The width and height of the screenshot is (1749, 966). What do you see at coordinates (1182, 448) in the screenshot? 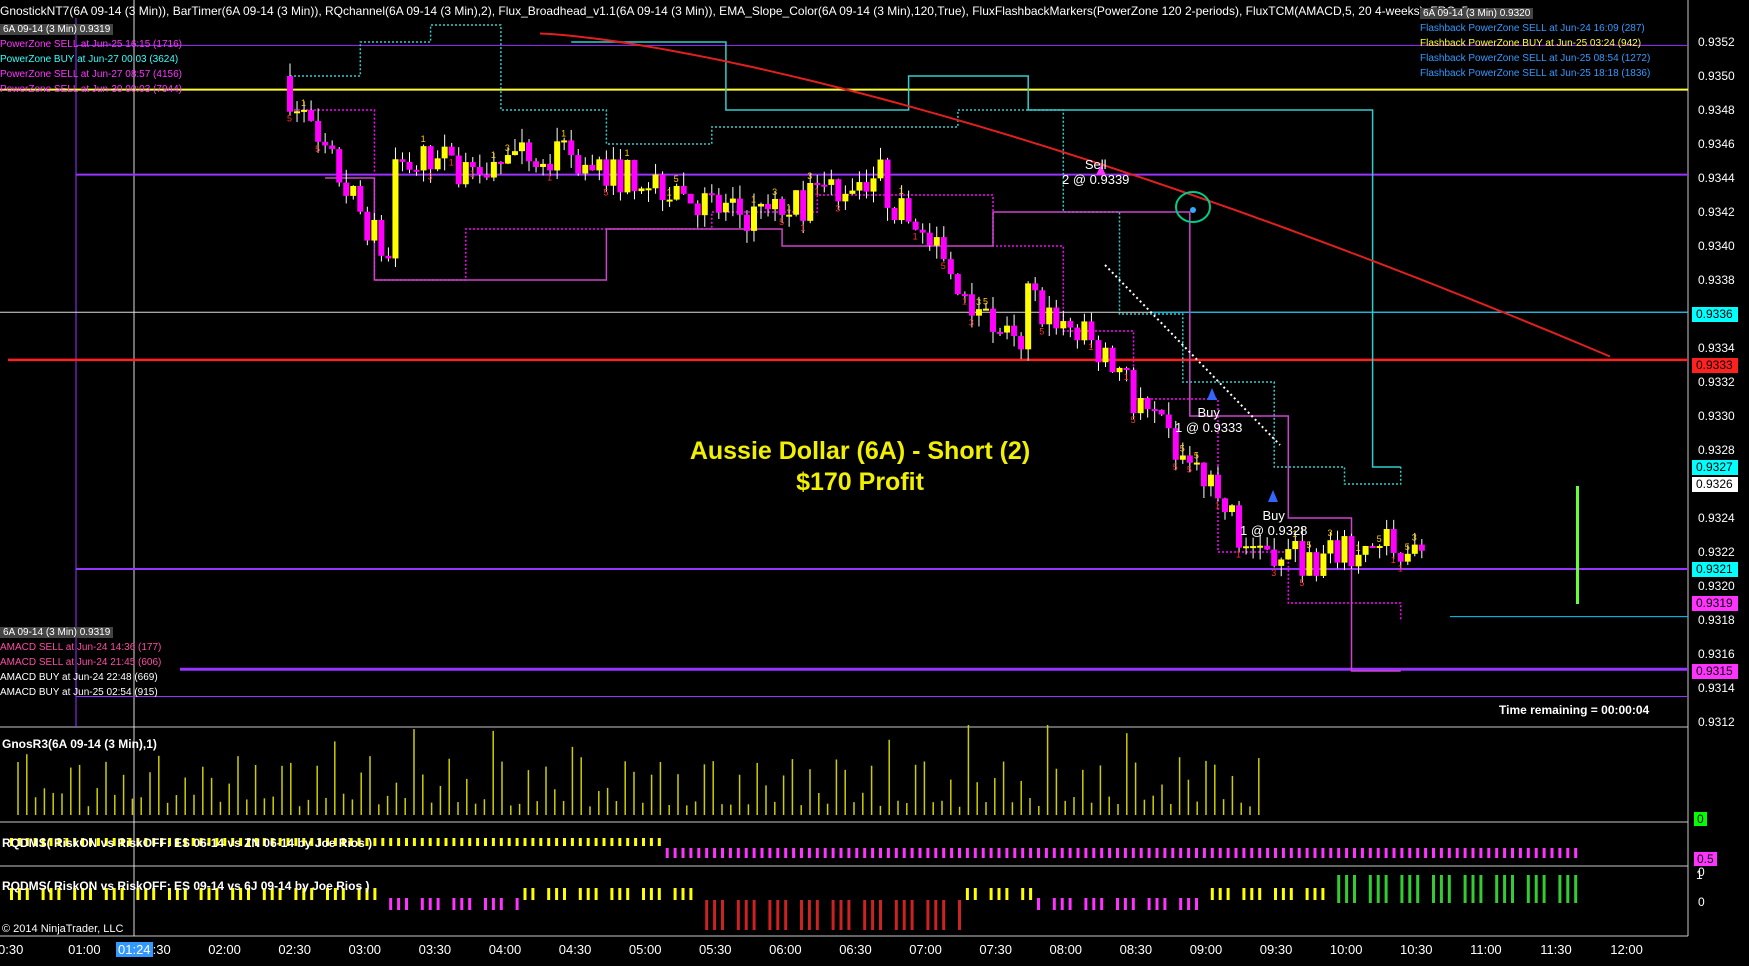
I see `bar-count-label: 5` at bounding box center [1182, 448].